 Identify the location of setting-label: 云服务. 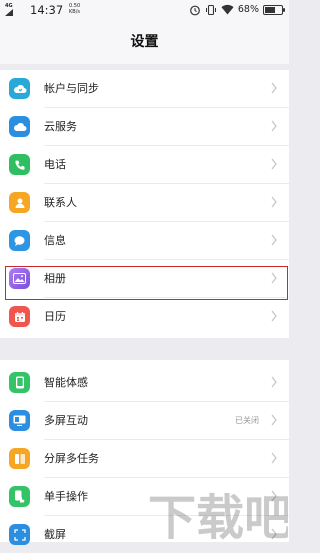
(60, 126).